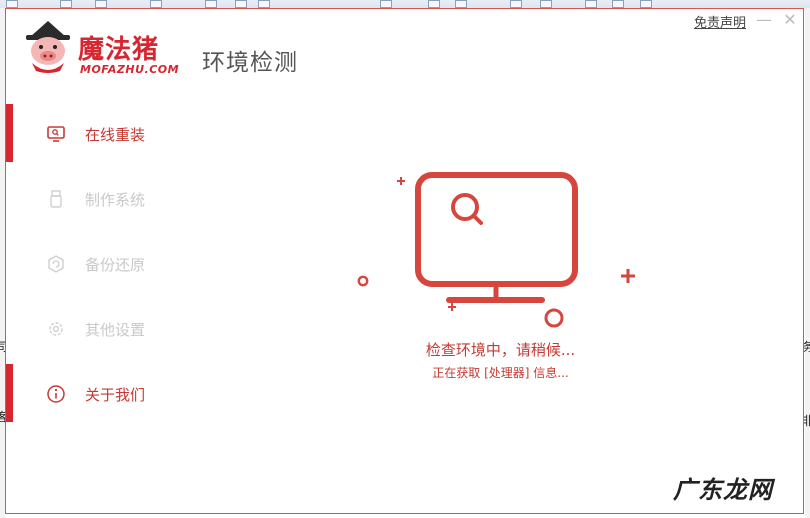 This screenshot has width=810, height=518. I want to click on sidebar-item-make-system: 制作系统, so click(91, 198).